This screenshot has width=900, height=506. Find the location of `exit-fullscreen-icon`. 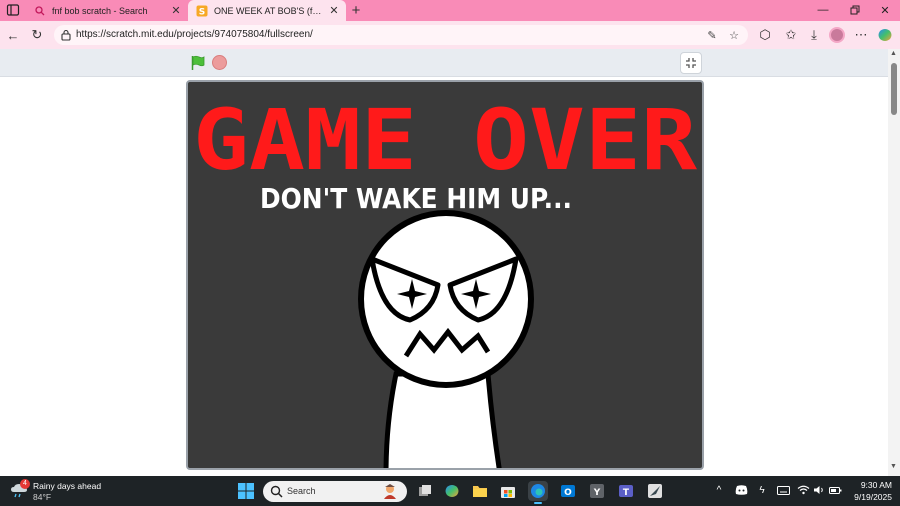

exit-fullscreen-icon is located at coordinates (691, 63).